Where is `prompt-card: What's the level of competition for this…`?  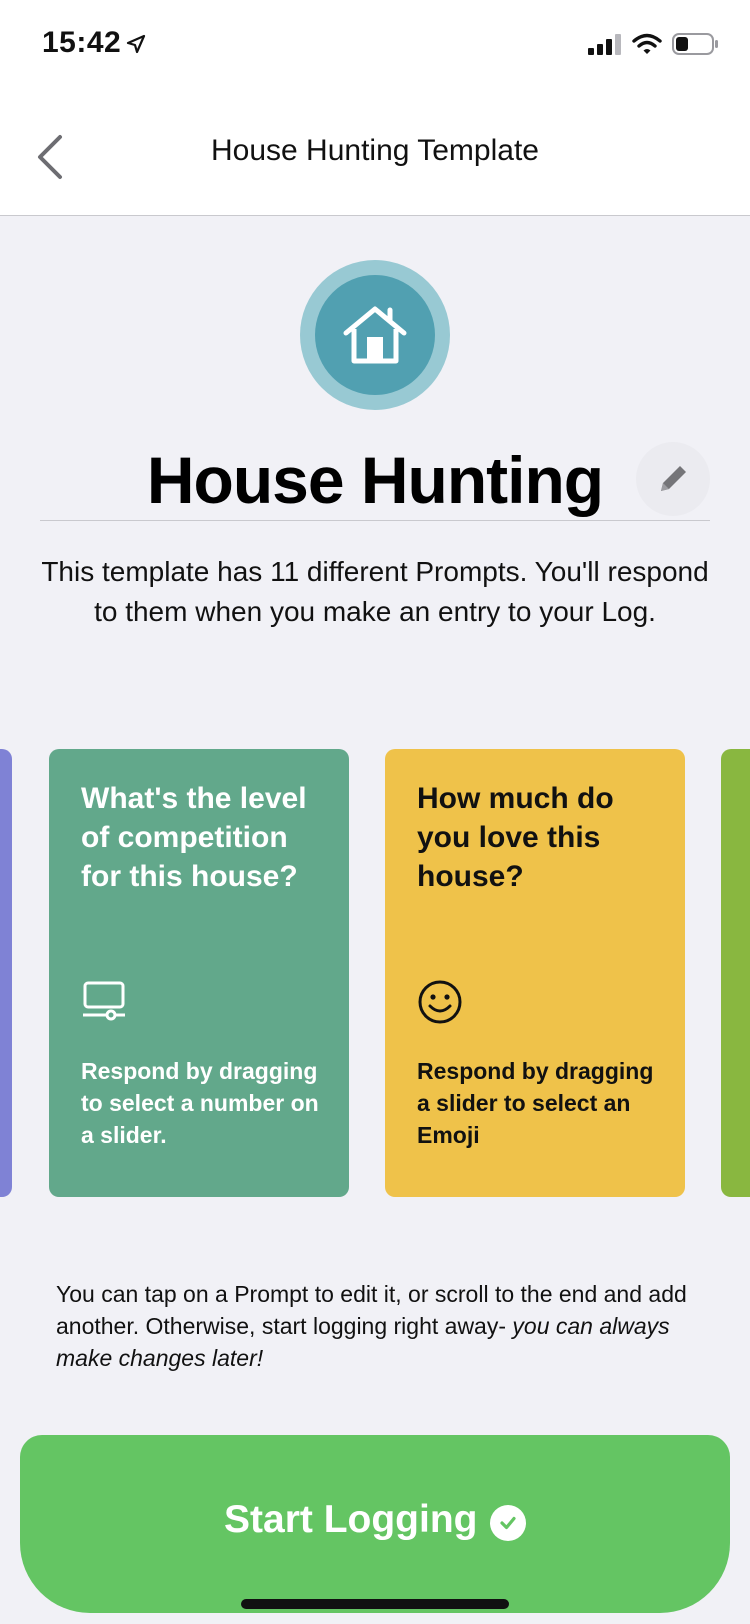 prompt-card: What's the level of competition for this… is located at coordinates (199, 973).